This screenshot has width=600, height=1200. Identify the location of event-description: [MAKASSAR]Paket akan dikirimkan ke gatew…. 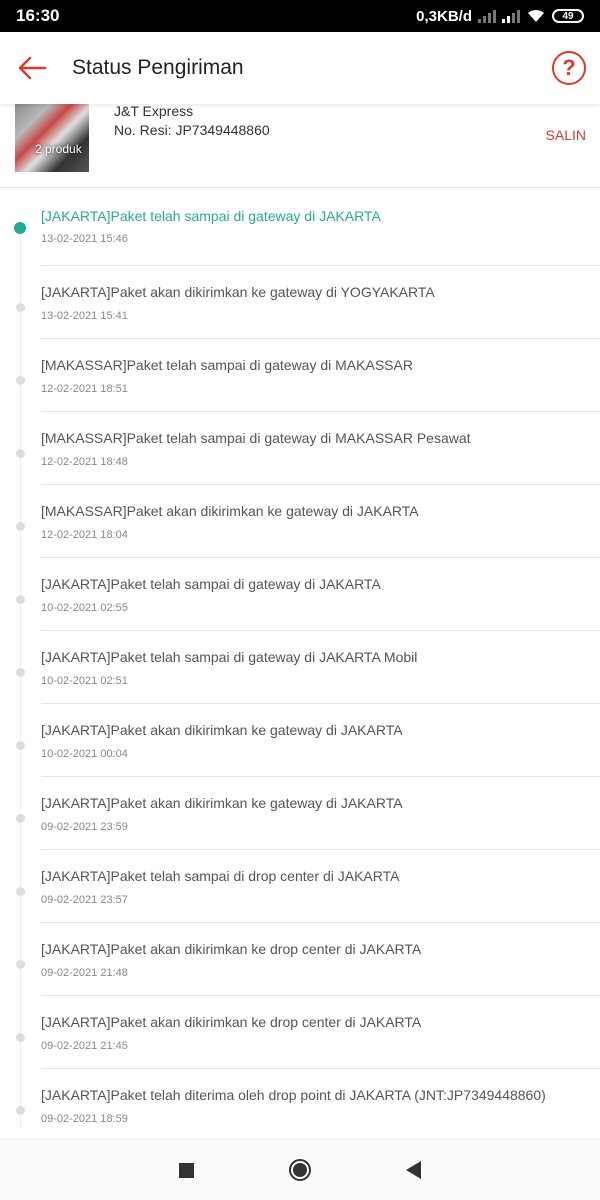
(230, 511).